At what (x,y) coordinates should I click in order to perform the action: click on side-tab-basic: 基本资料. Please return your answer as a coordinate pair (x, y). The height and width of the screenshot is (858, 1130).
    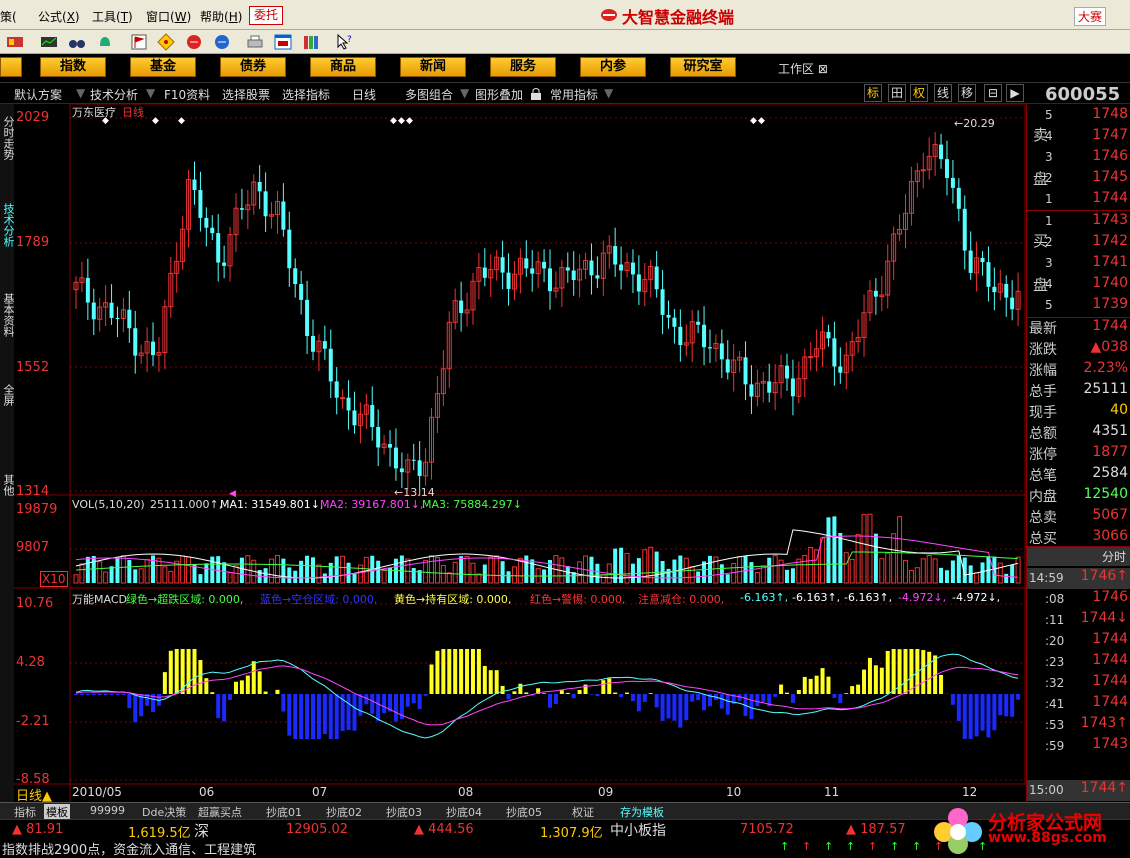
    Looking at the image, I should click on (7, 315).